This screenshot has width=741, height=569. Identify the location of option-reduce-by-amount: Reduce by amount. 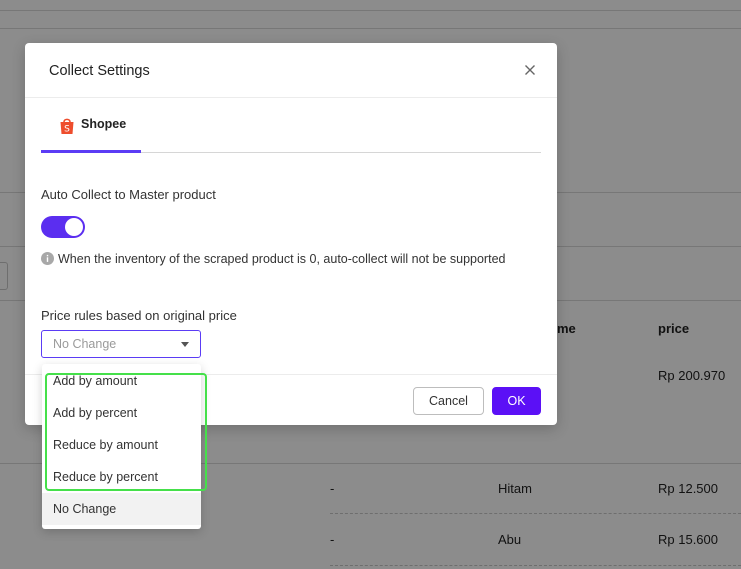
(121, 445).